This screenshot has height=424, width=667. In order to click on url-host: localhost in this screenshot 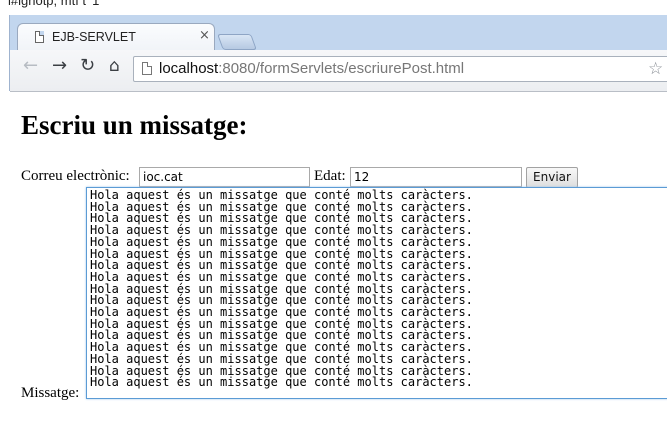, I will do `click(189, 68)`.